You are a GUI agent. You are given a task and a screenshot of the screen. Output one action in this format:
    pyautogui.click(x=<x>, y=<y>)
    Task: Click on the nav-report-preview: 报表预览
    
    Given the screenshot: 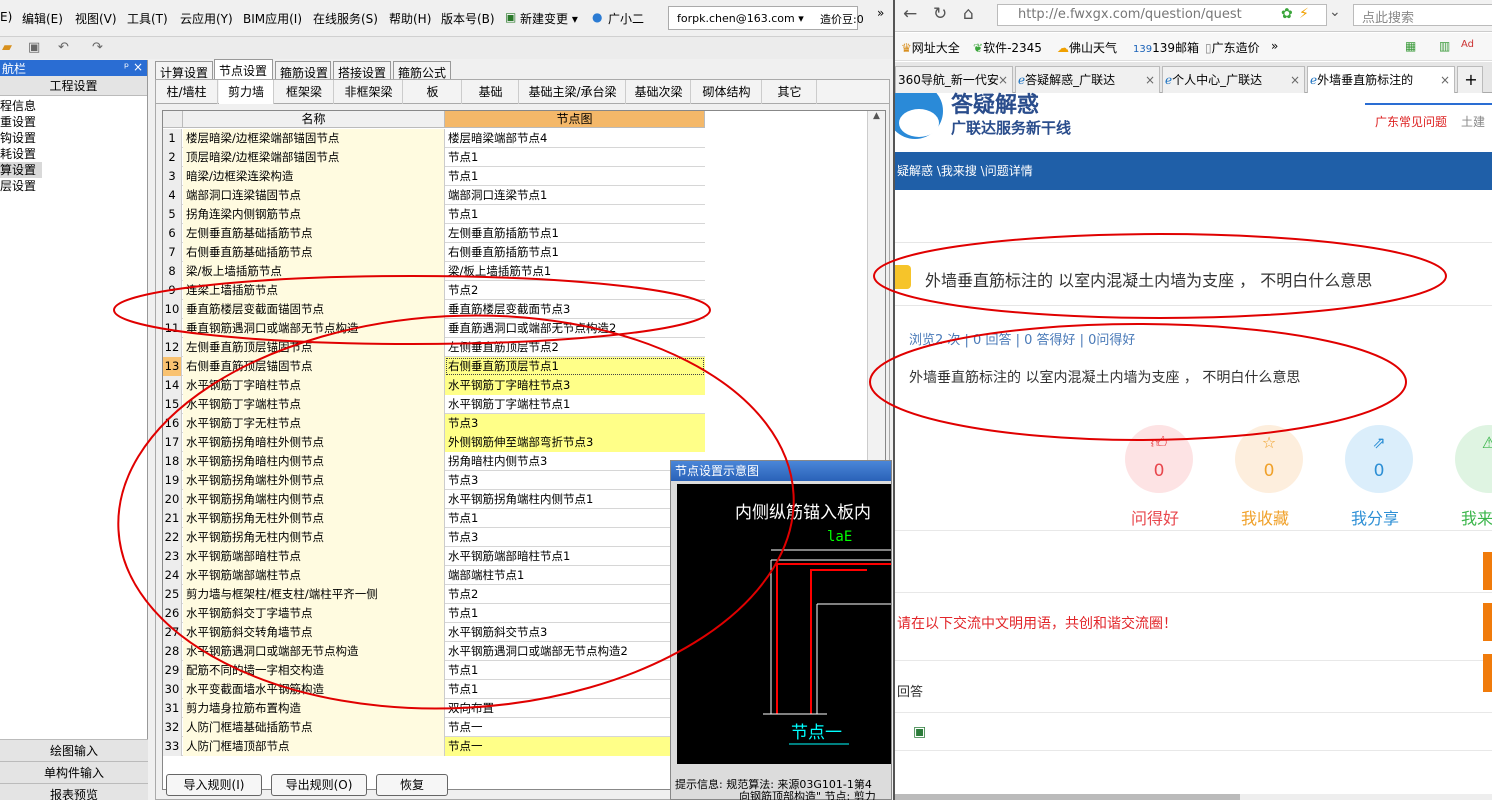 What is the action you would take?
    pyautogui.click(x=74, y=791)
    